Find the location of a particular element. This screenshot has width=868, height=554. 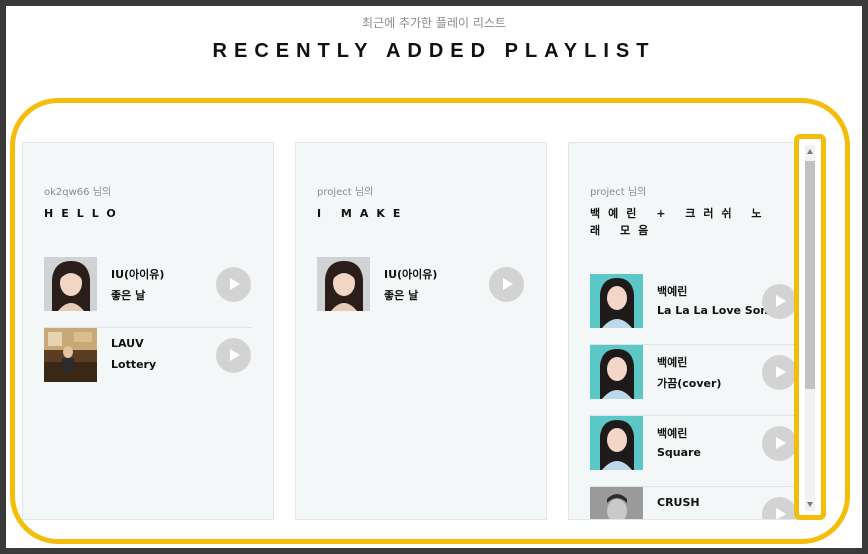

playlist-owner: ok2qw66 님의 is located at coordinates (78, 192).